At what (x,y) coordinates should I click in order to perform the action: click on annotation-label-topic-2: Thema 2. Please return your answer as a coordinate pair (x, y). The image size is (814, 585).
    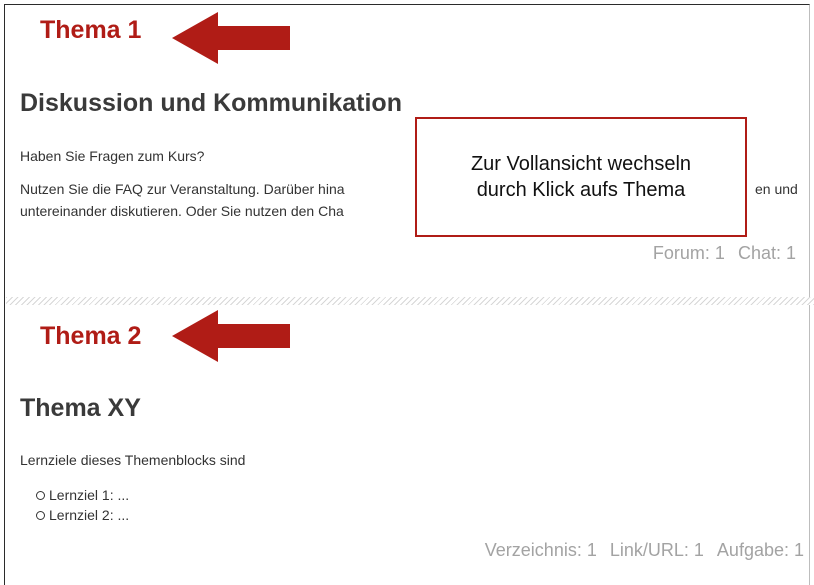
    Looking at the image, I should click on (91, 336).